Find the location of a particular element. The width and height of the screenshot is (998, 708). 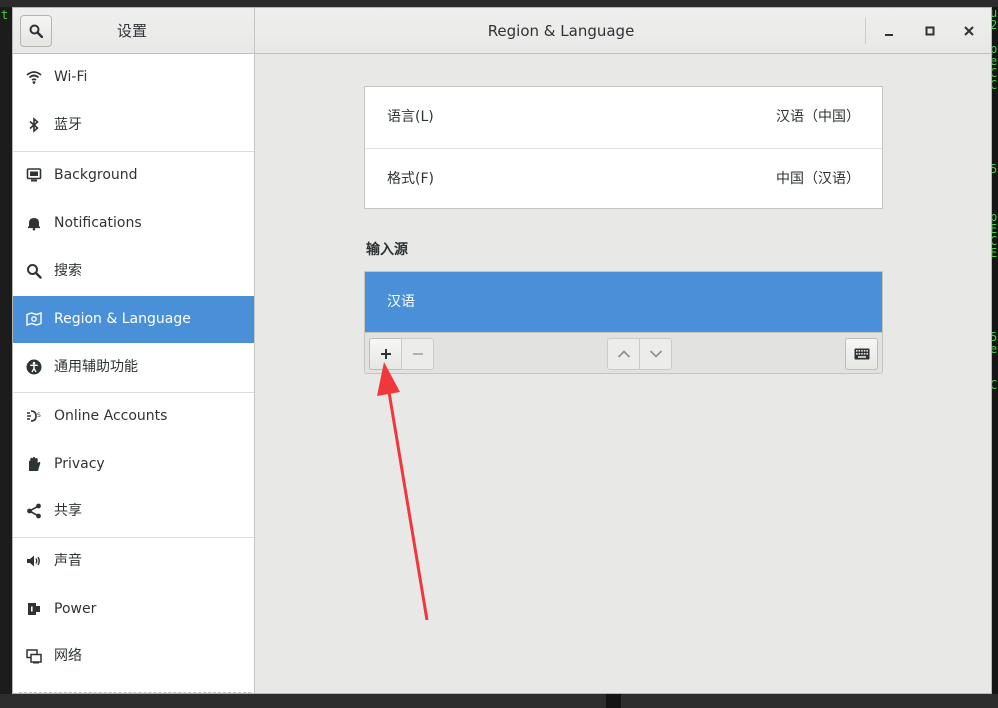

language-format-frame: 语言(L) 汉语（中国） 格式(F) 中国（汉语） is located at coordinates (623, 147).